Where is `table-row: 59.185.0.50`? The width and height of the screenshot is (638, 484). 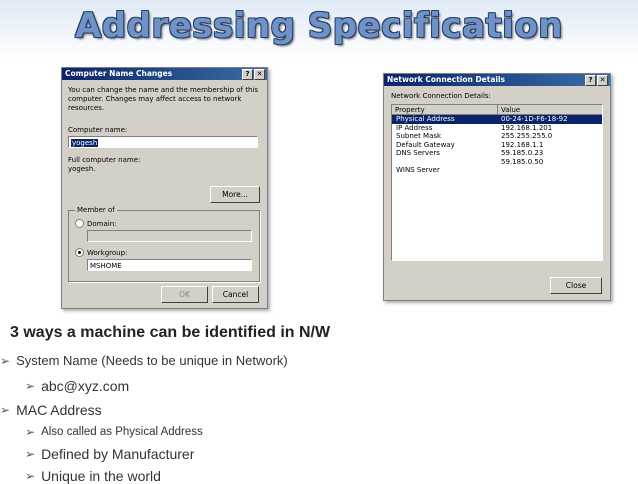 table-row: 59.185.0.50 is located at coordinates (497, 162).